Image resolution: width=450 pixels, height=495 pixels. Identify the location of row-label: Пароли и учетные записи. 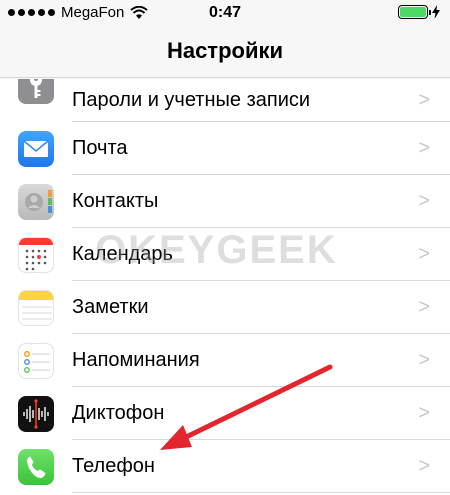
(191, 100).